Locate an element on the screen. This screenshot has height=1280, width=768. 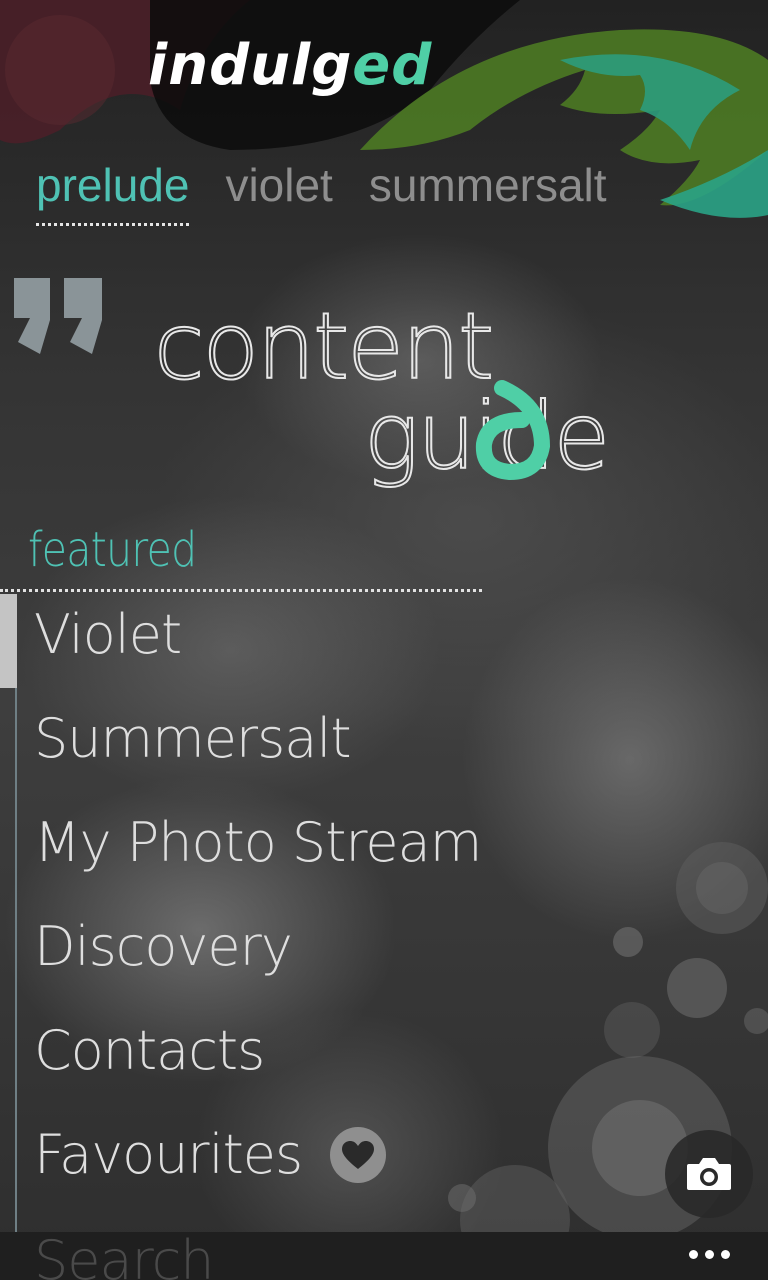
menu-item-label: Discovery is located at coordinates (163, 946).